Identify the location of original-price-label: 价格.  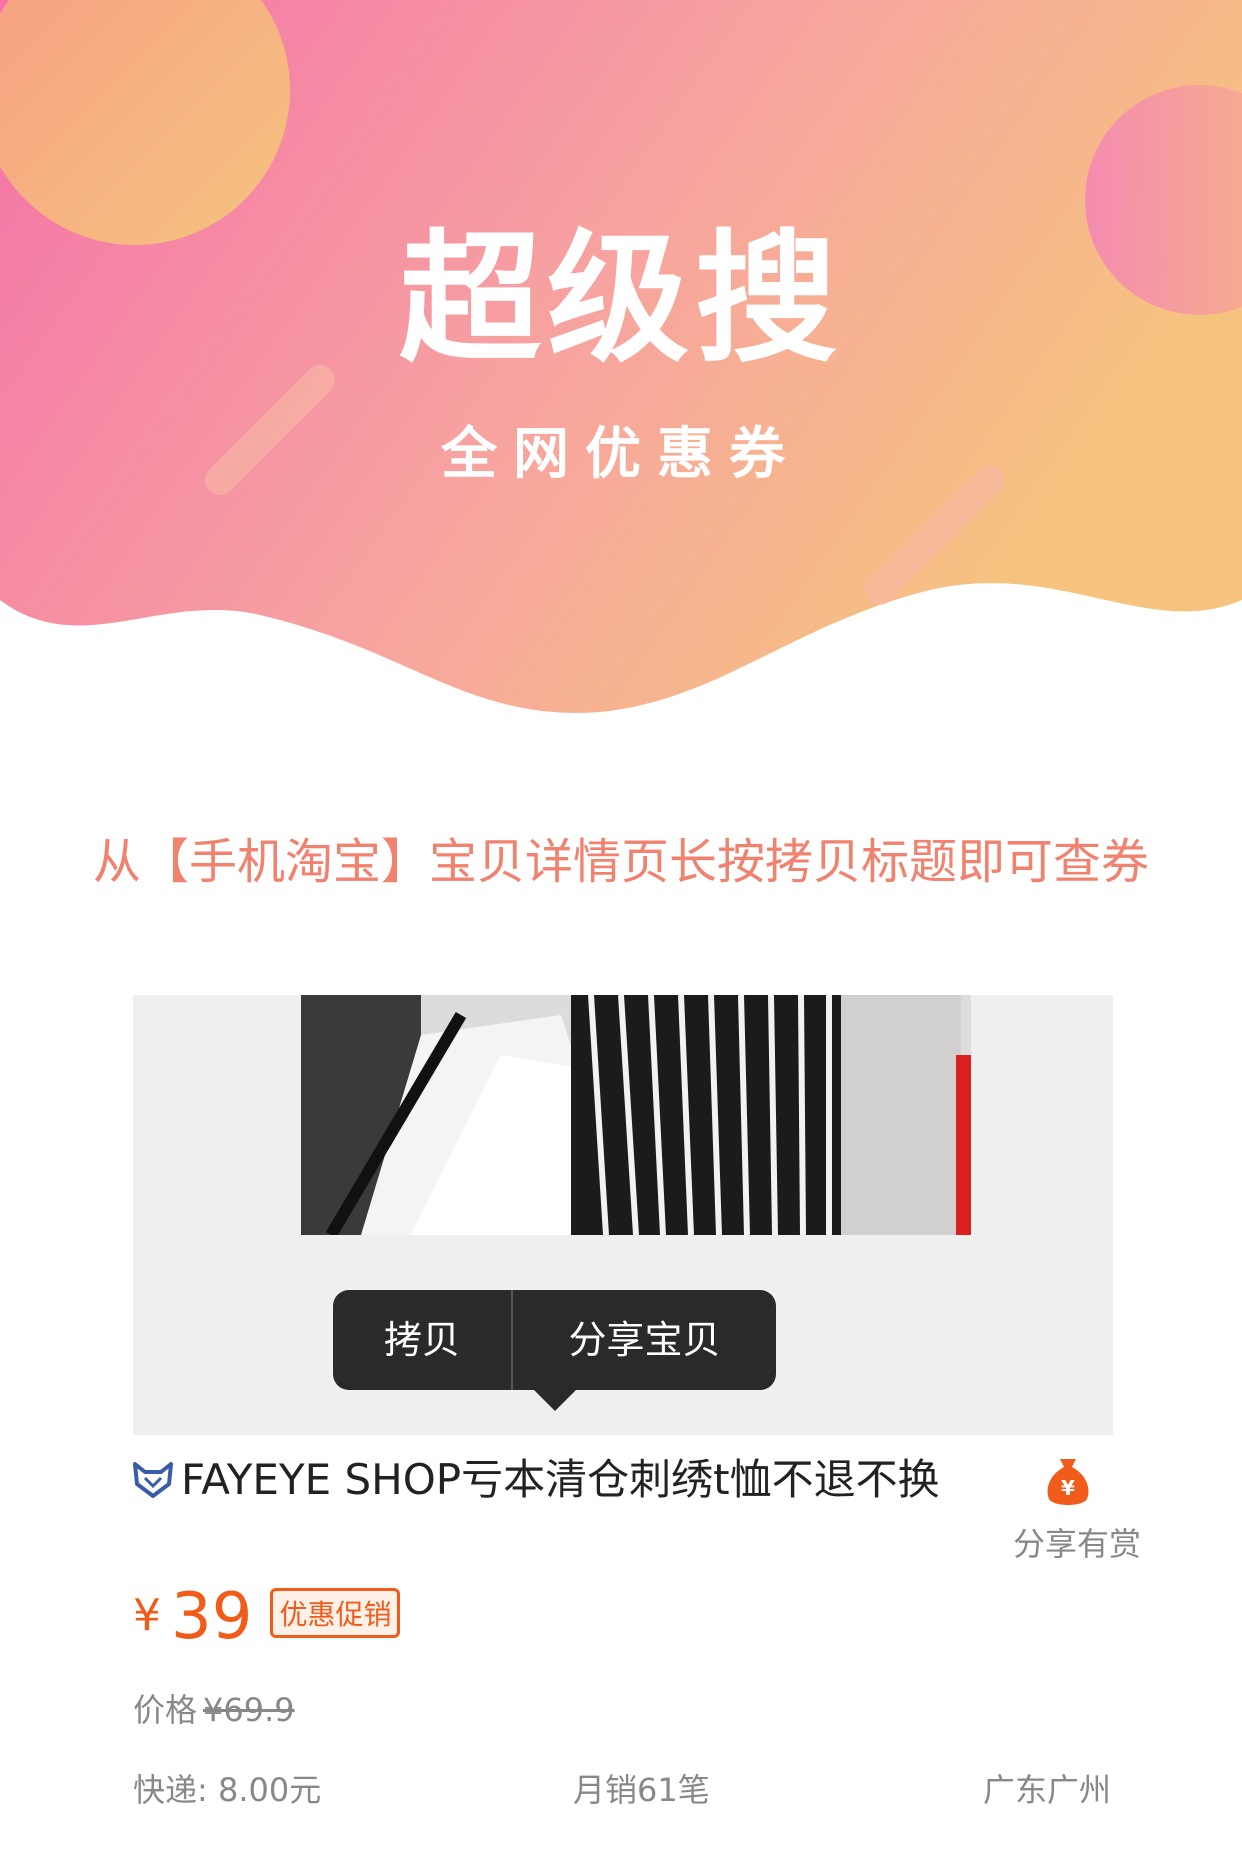
(165, 1710).